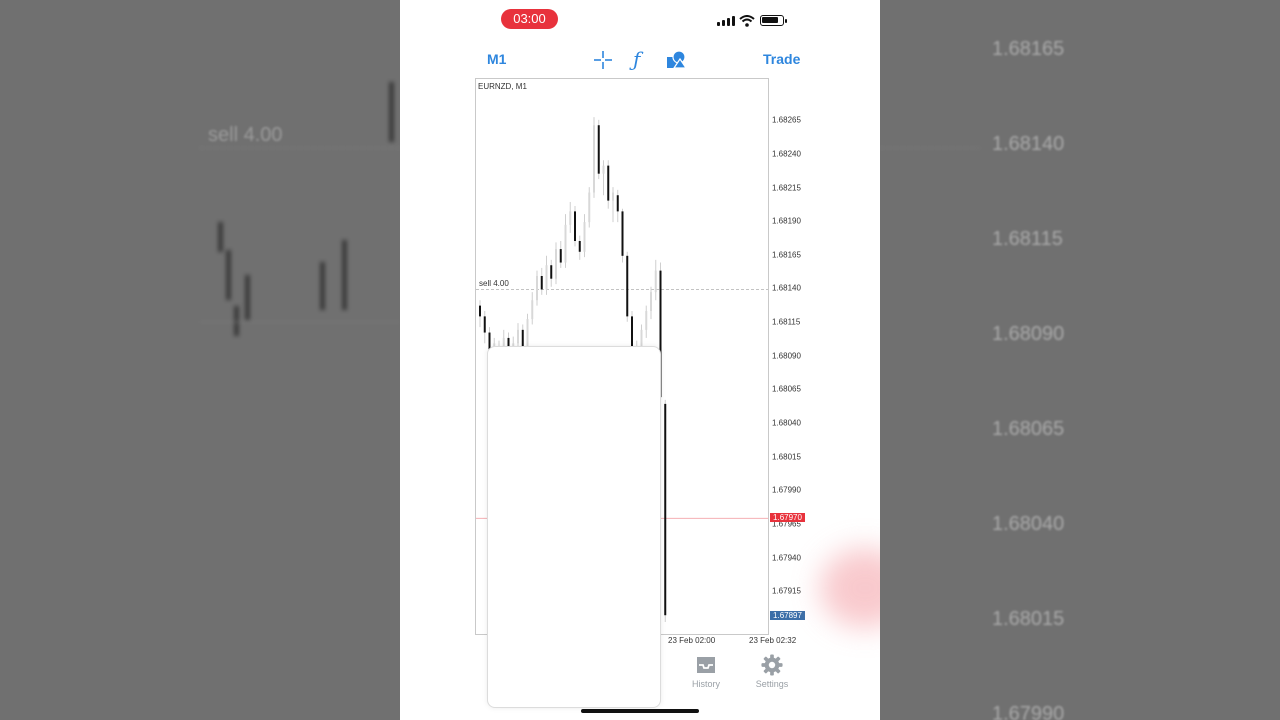  Describe the element at coordinates (1028, 619) in the screenshot. I see `background-price: 1.68015` at that location.